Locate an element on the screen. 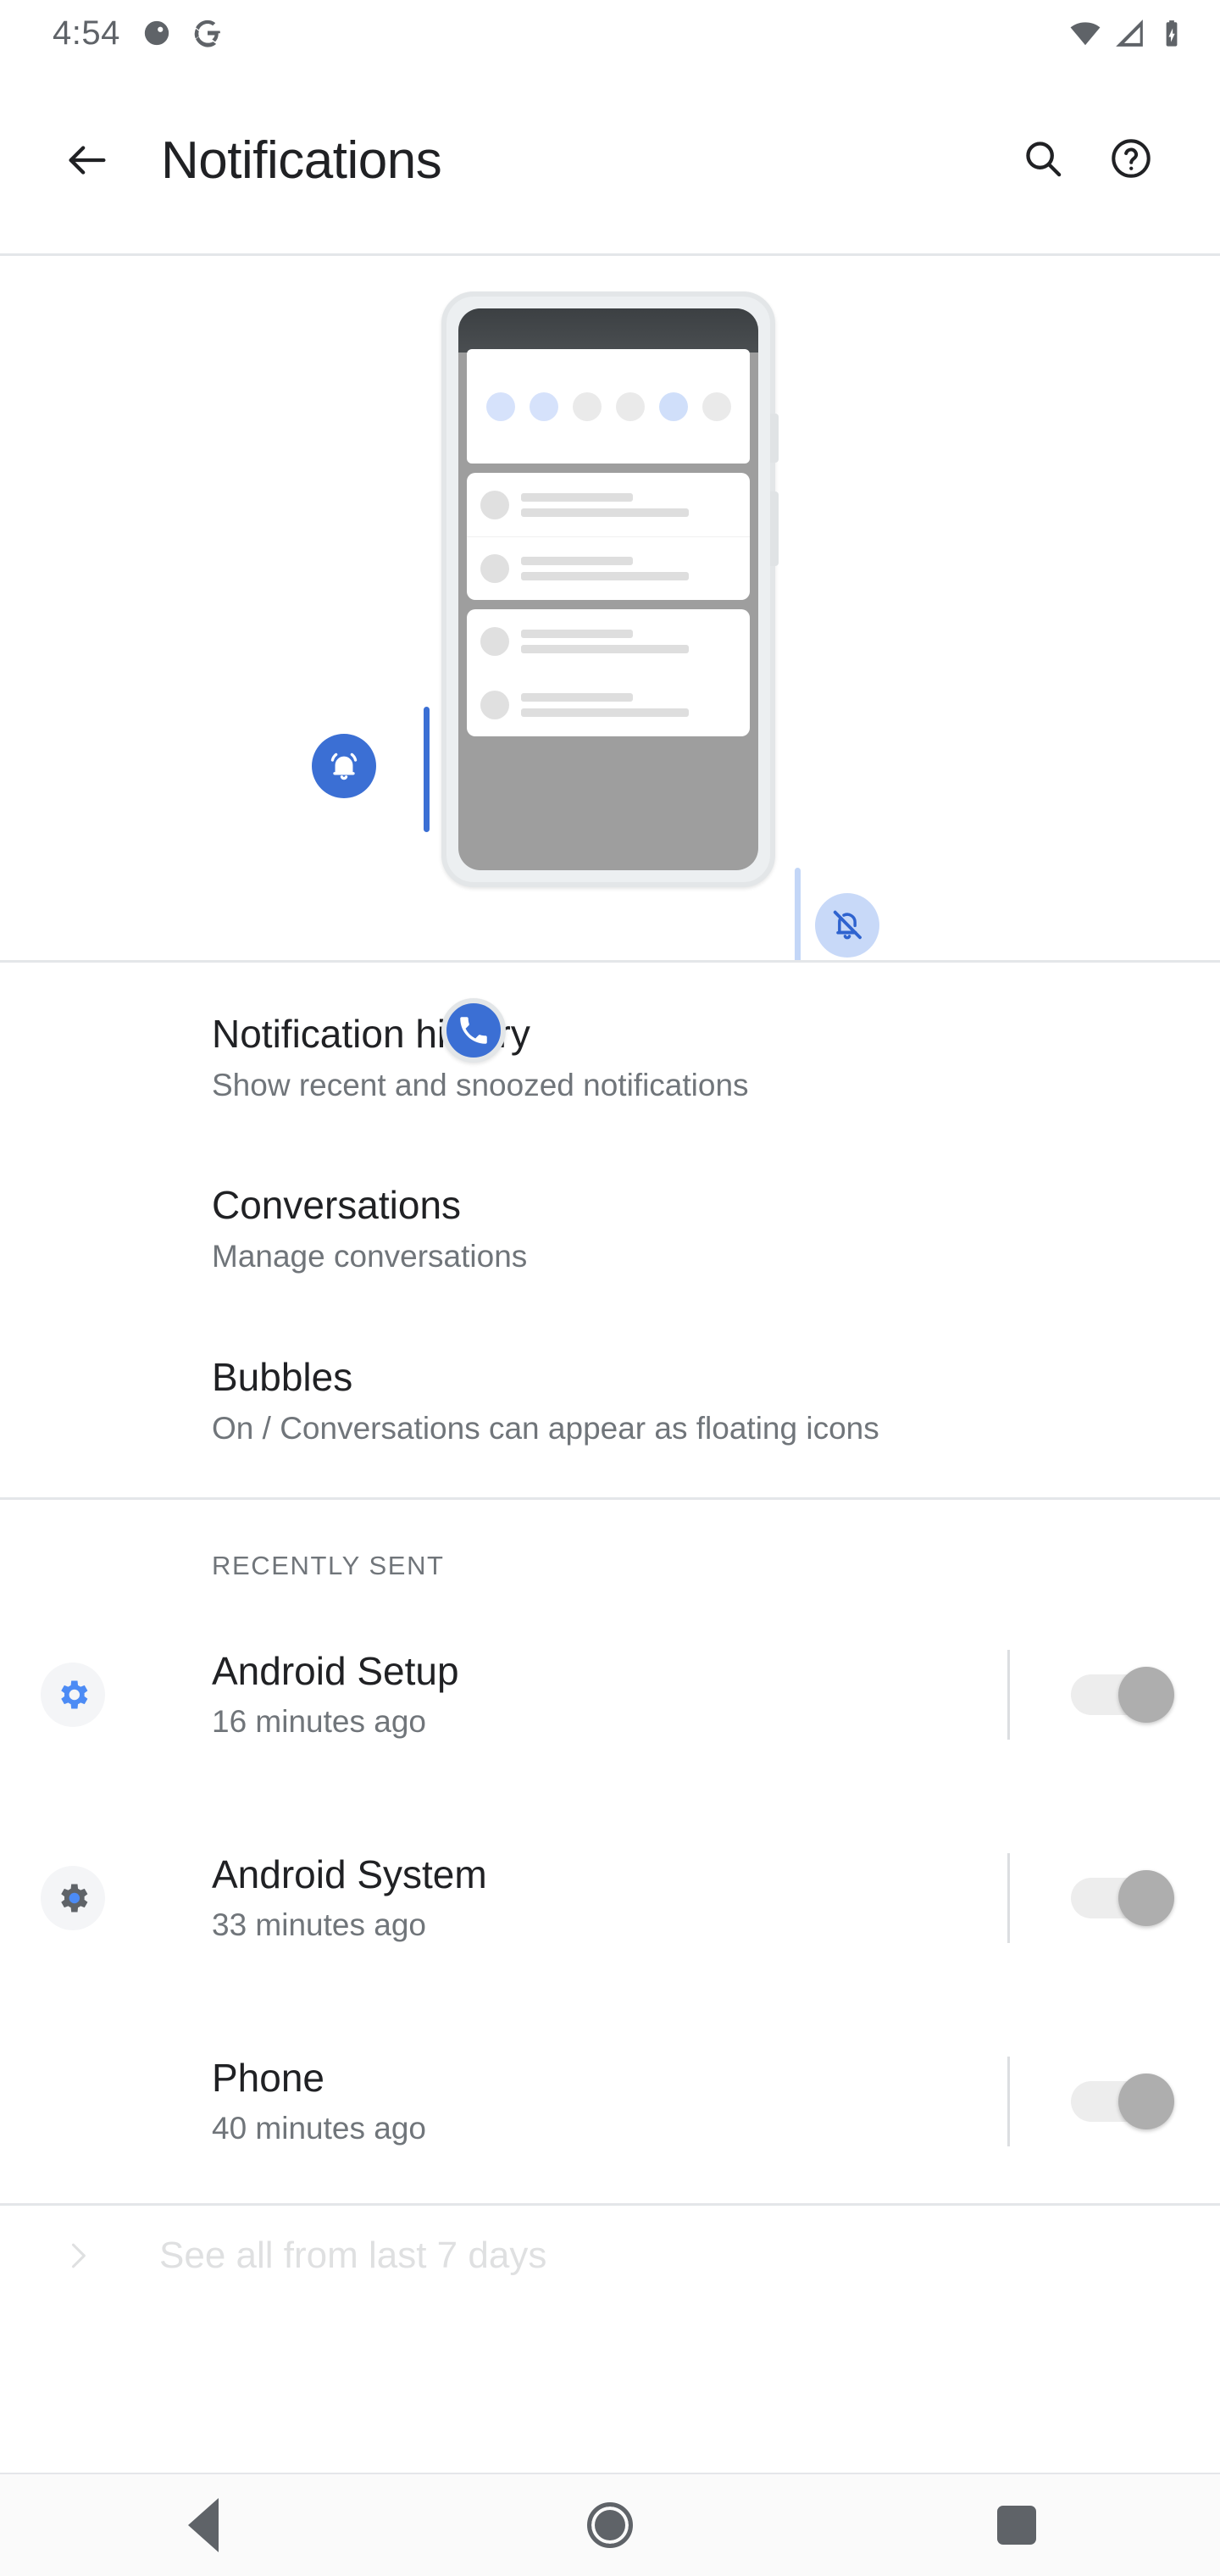  status-bar-left: 4:54 is located at coordinates (137, 33).